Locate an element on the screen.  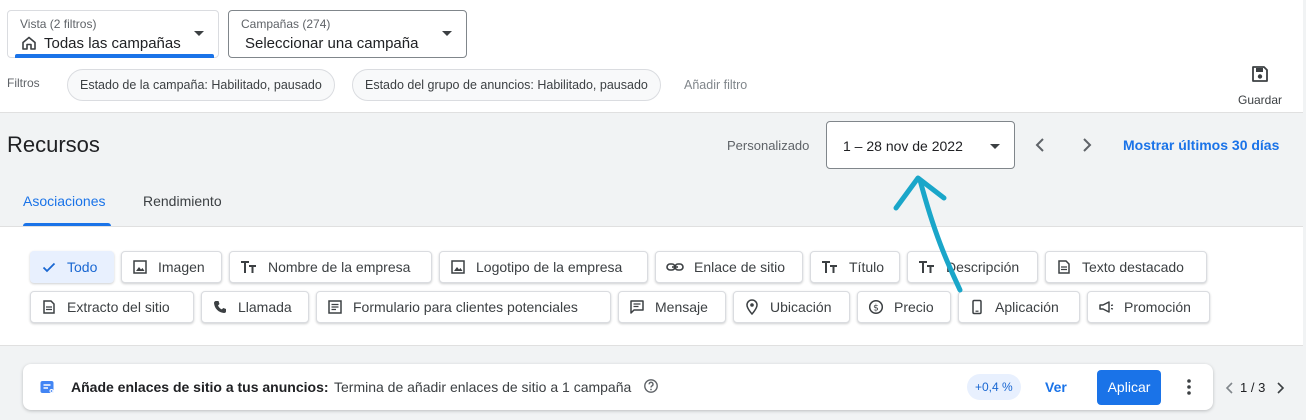
asset-type-label: Formulario para clientes potenciales is located at coordinates (465, 307).